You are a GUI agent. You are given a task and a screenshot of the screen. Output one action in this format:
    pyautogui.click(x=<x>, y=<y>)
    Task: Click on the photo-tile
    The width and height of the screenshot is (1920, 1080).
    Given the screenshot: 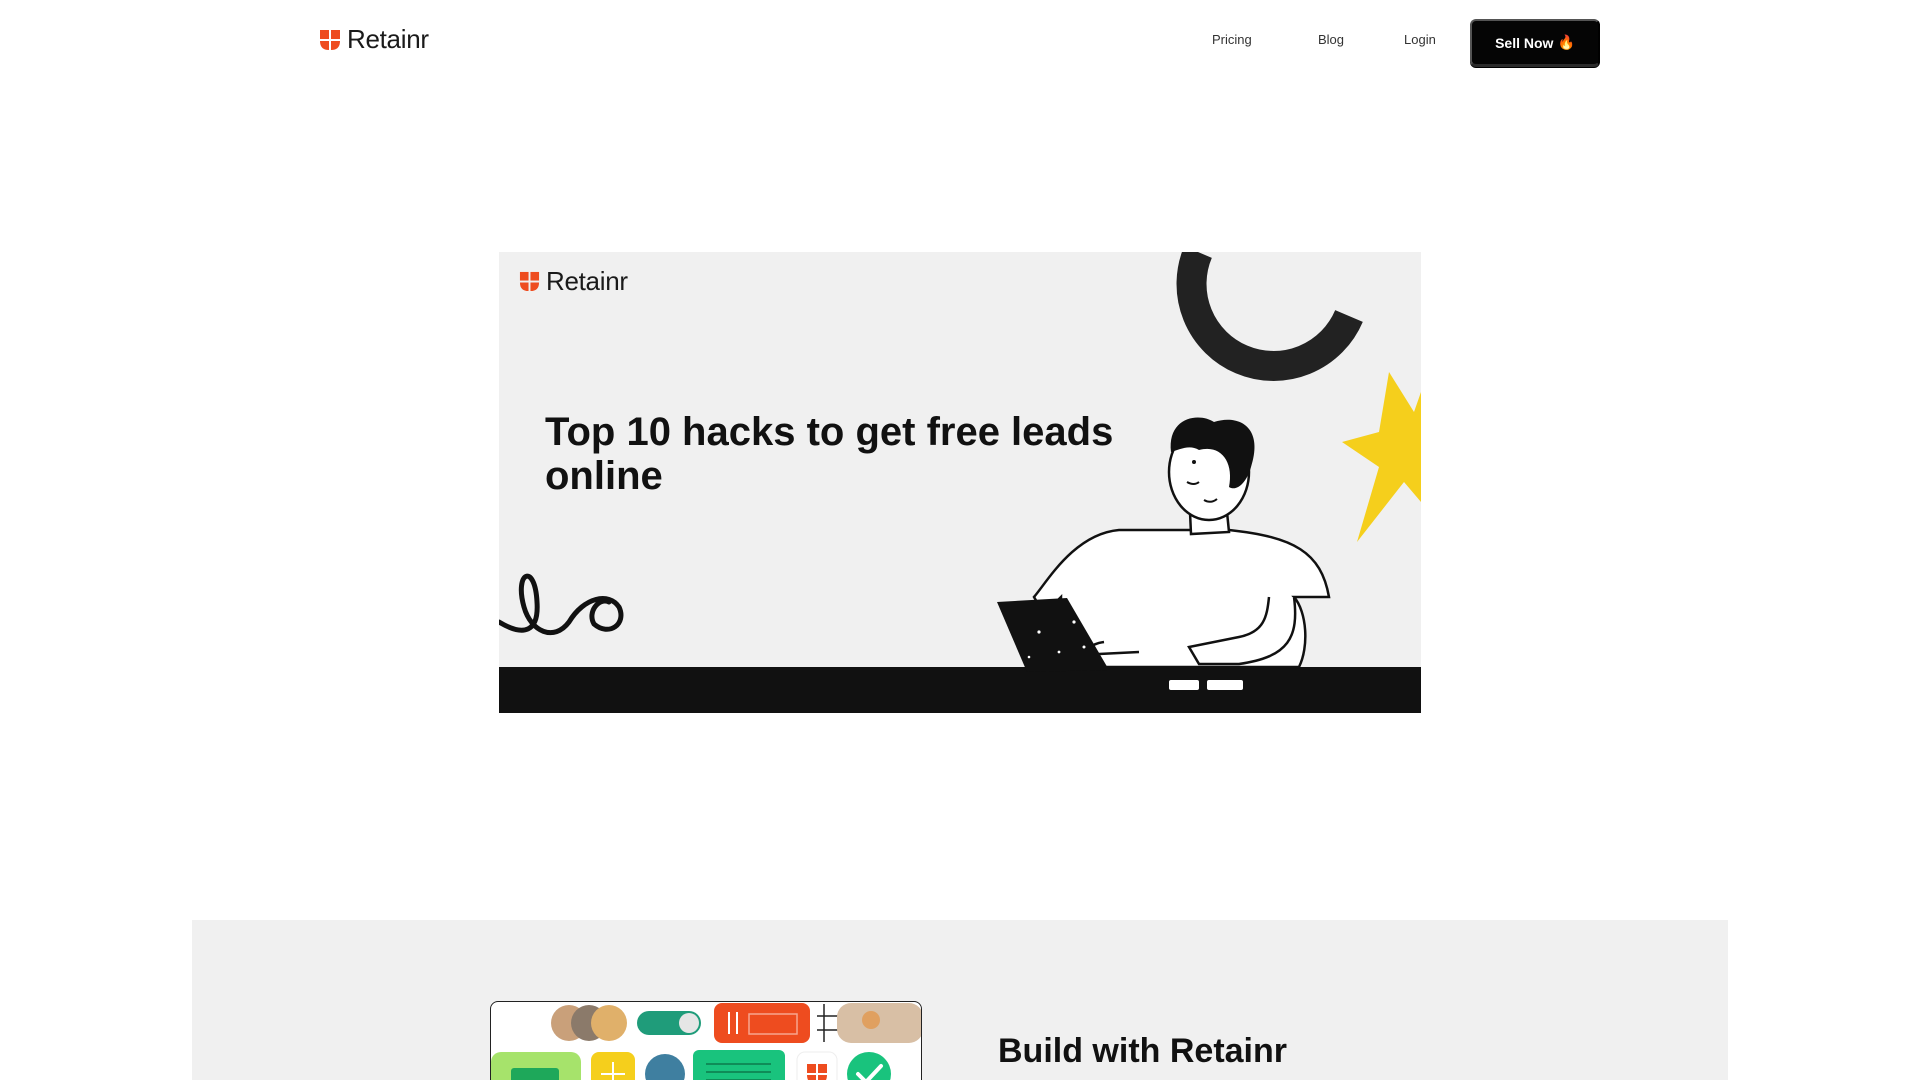 What is the action you would take?
    pyautogui.click(x=879, y=1023)
    